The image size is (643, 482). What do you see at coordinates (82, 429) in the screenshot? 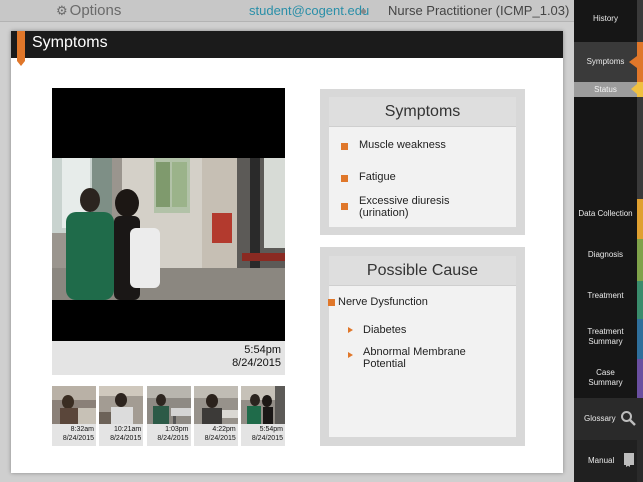
I see `thumbnail-time: 8:32am` at bounding box center [82, 429].